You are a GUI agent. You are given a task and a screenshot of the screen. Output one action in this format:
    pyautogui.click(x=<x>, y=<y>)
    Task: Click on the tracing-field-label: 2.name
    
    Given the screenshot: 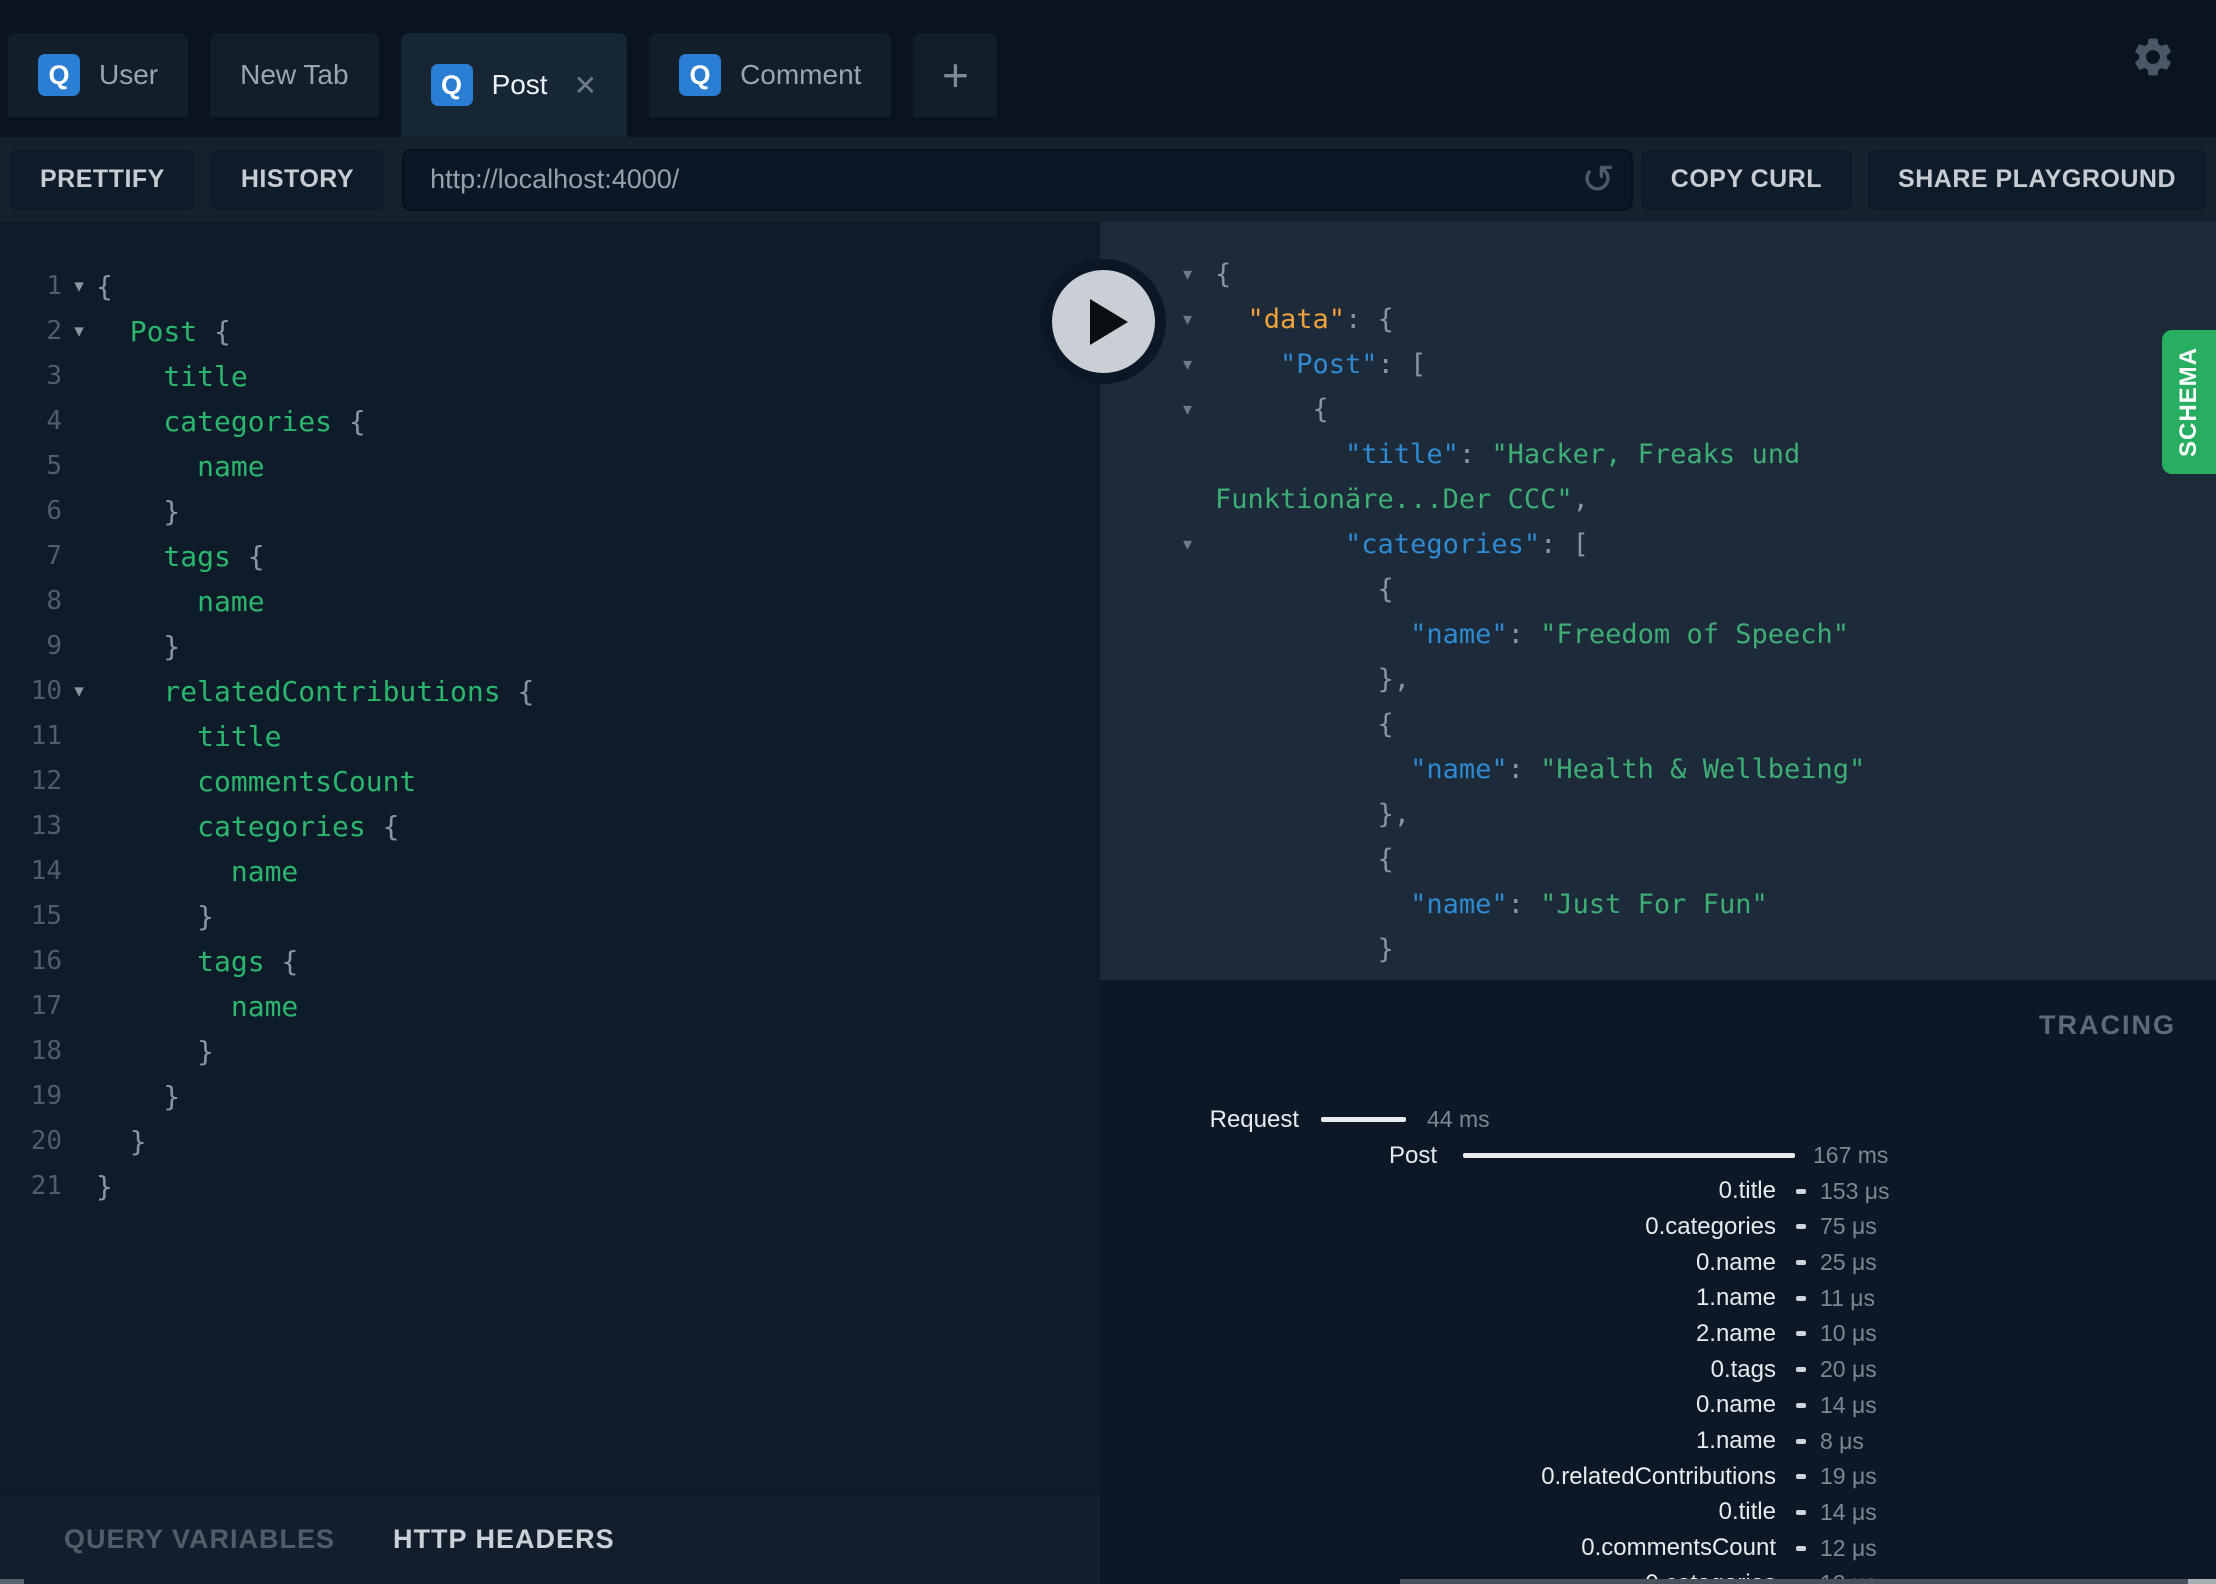 What is the action you would take?
    pyautogui.click(x=1735, y=1333)
    